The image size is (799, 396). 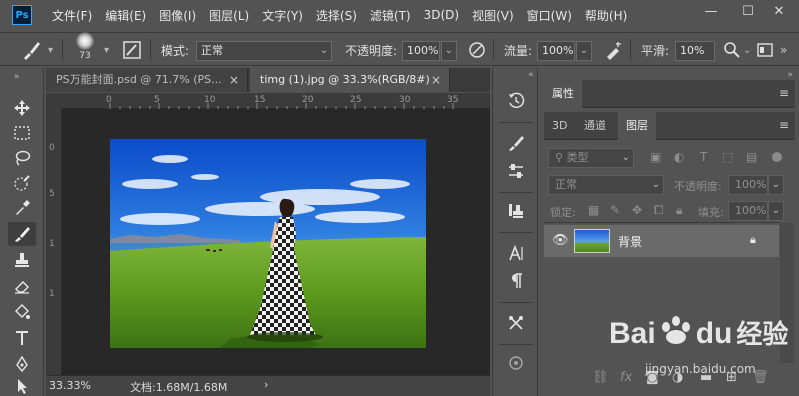 I want to click on ruler-tick-label: 1, so click(x=52, y=244).